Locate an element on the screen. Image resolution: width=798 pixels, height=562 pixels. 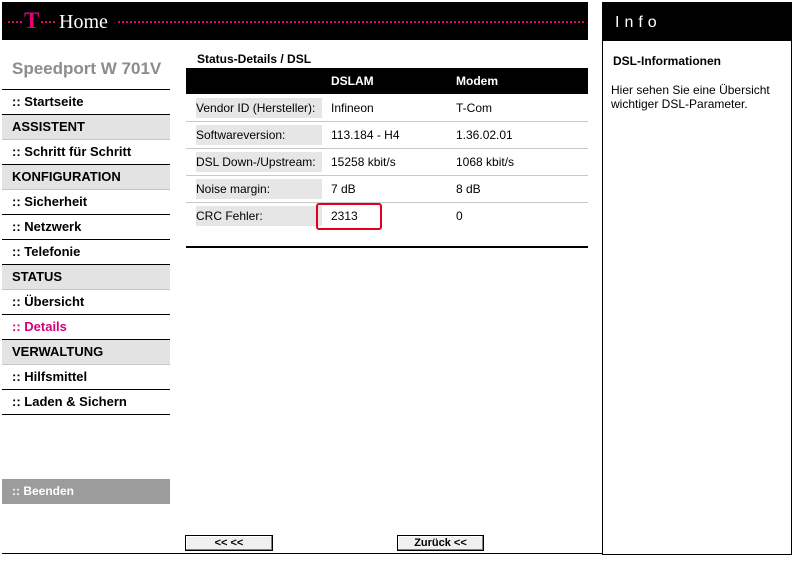
modem-value: 8 dB is located at coordinates (468, 189).